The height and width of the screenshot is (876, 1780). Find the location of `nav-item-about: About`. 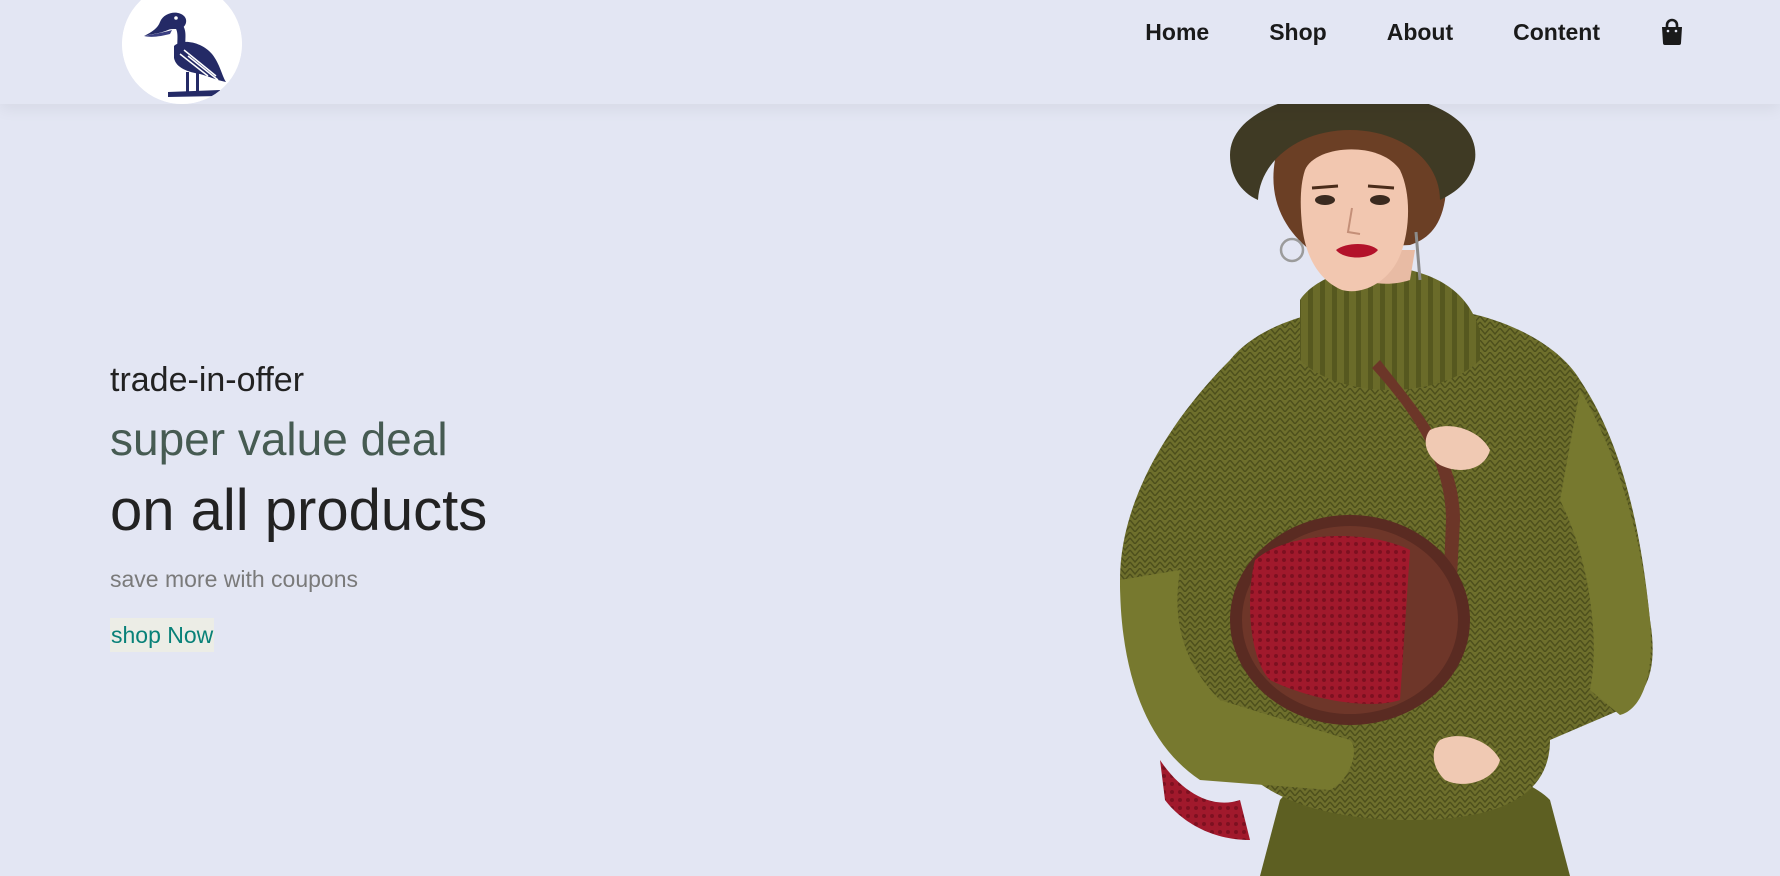

nav-item-about: About is located at coordinates (1420, 32).